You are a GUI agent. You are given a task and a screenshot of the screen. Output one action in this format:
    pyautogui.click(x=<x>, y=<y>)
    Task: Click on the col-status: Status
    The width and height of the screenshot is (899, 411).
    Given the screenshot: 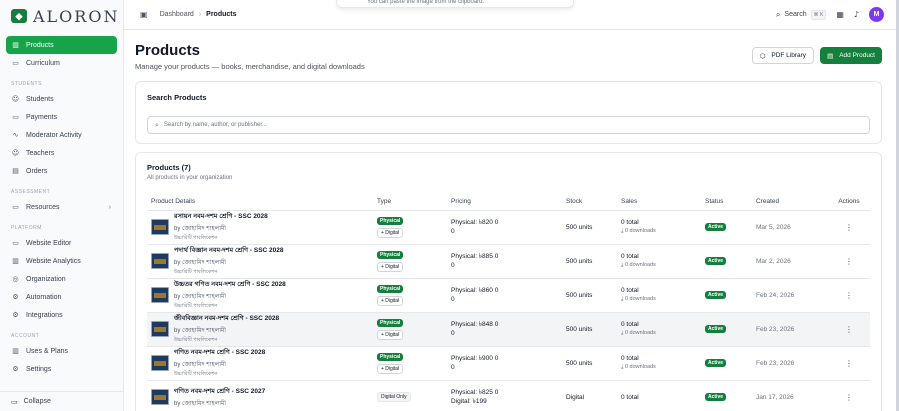 What is the action you would take?
    pyautogui.click(x=726, y=202)
    